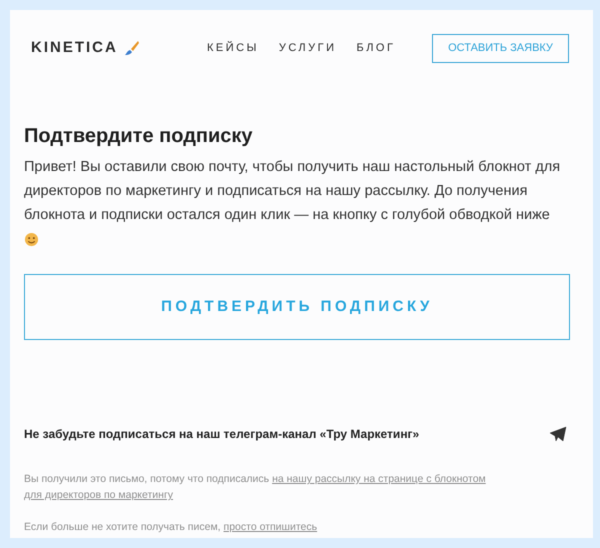  I want to click on smiley-icon, so click(31, 239).